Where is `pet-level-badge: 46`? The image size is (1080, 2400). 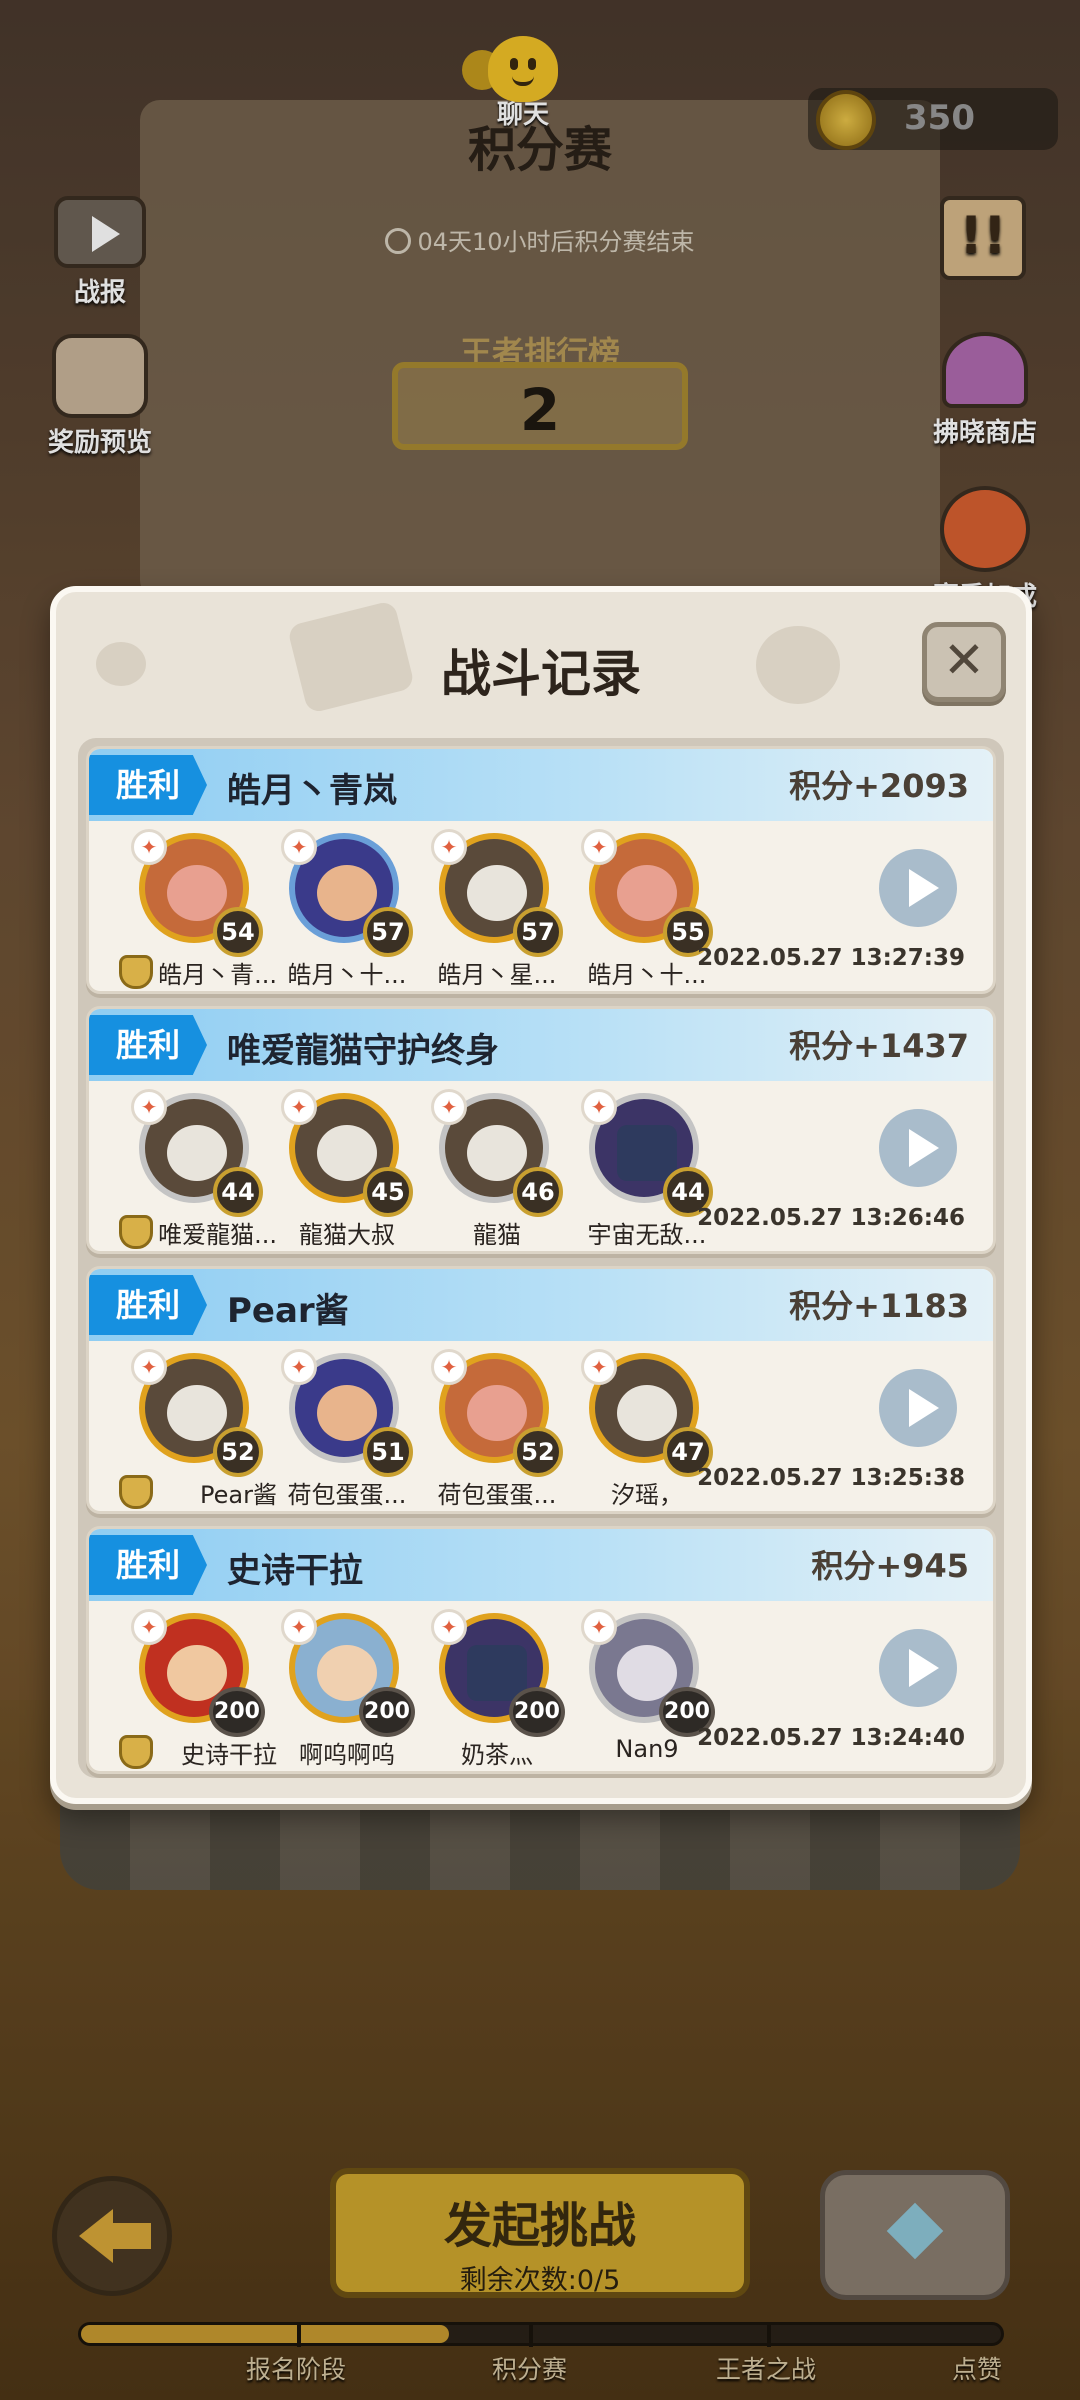
pet-level-badge: 46 is located at coordinates (538, 1192).